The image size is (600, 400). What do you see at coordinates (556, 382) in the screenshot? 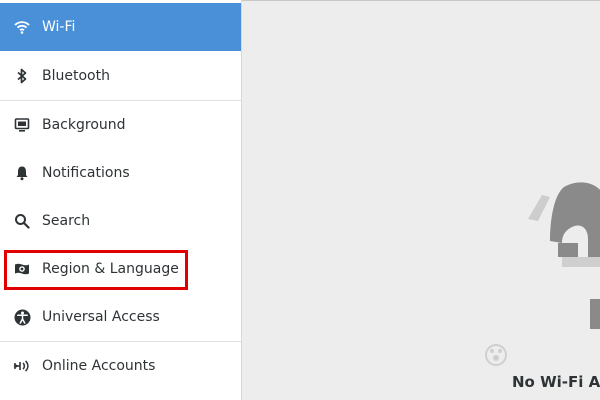
I see `empty-state-title: No Wi-Fi A` at bounding box center [556, 382].